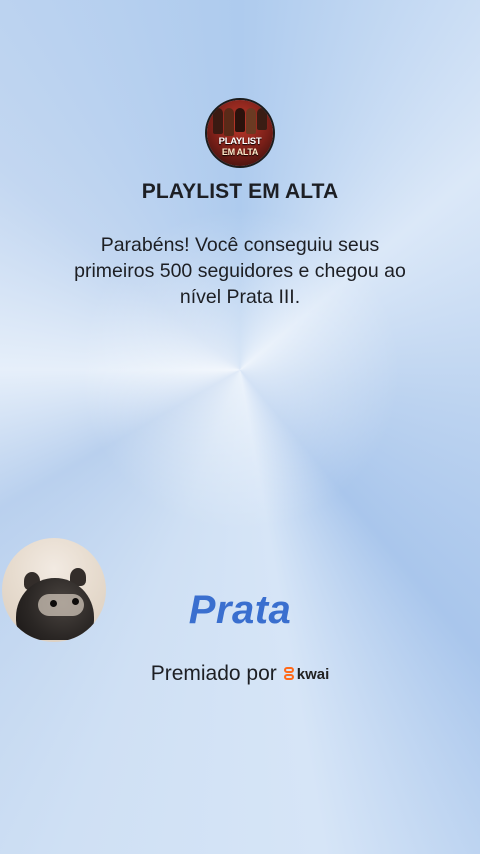  Describe the element at coordinates (240, 141) in the screenshot. I see `logo-text-line1: PLAYLIST` at that location.